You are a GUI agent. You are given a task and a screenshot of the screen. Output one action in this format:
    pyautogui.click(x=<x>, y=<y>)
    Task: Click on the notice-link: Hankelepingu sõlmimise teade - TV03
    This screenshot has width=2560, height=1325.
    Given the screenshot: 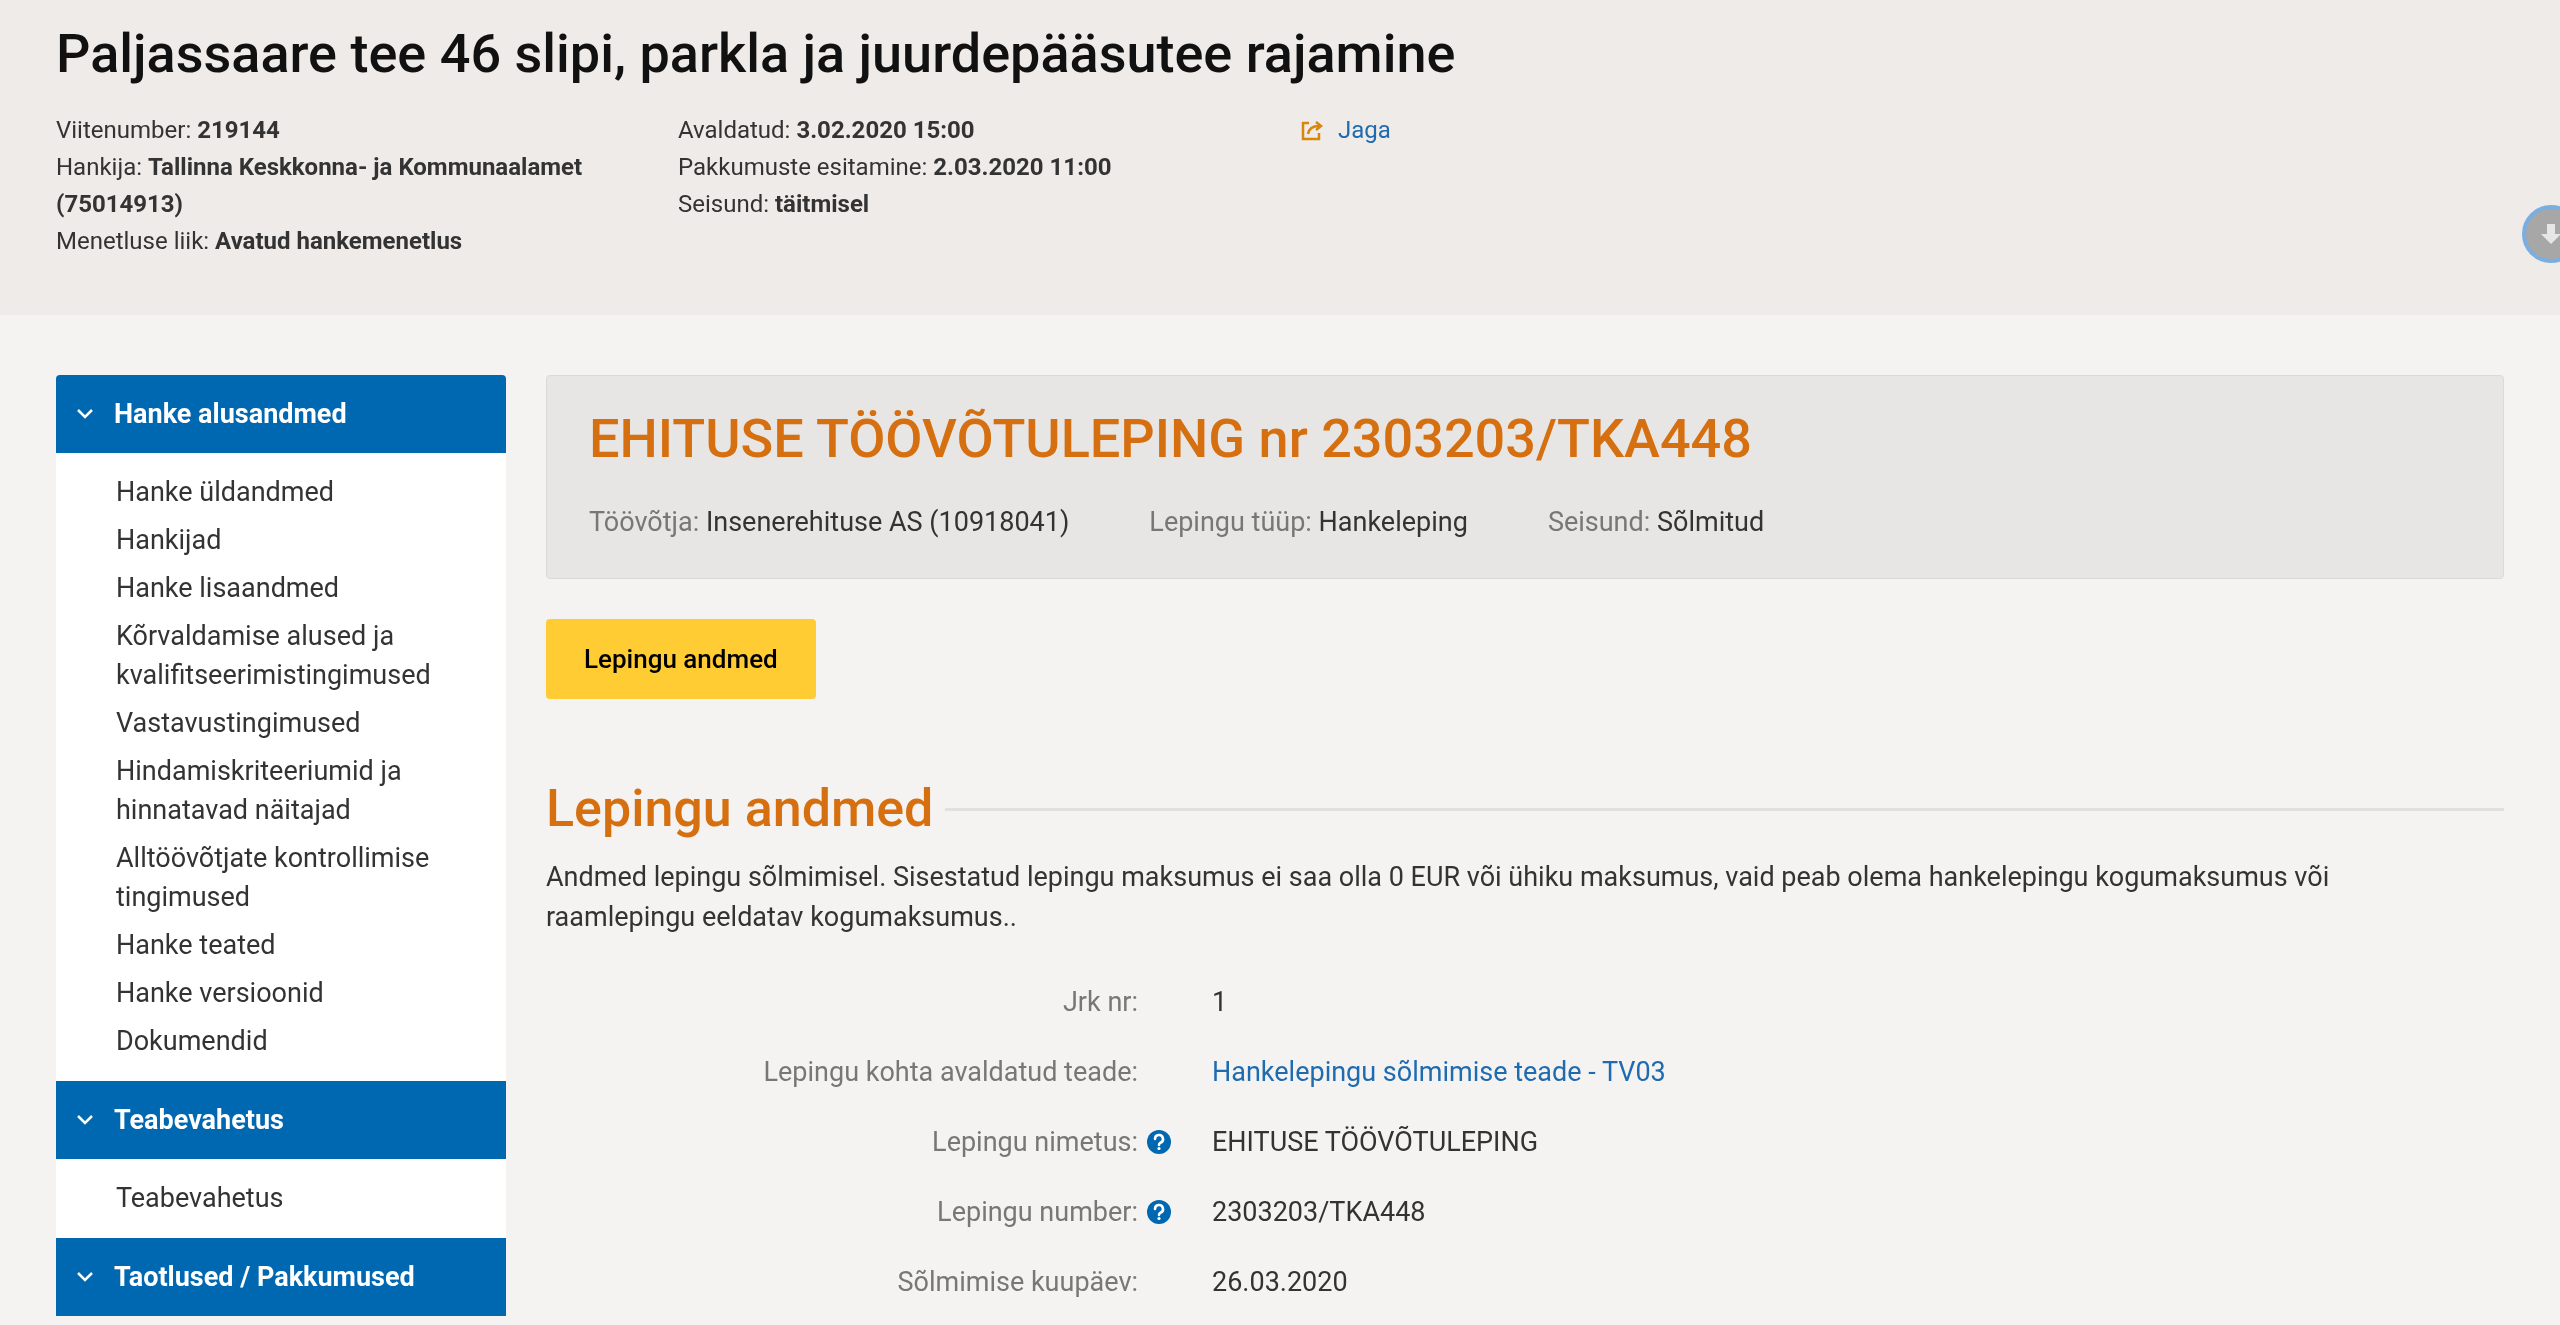 What is the action you would take?
    pyautogui.click(x=1439, y=1072)
    